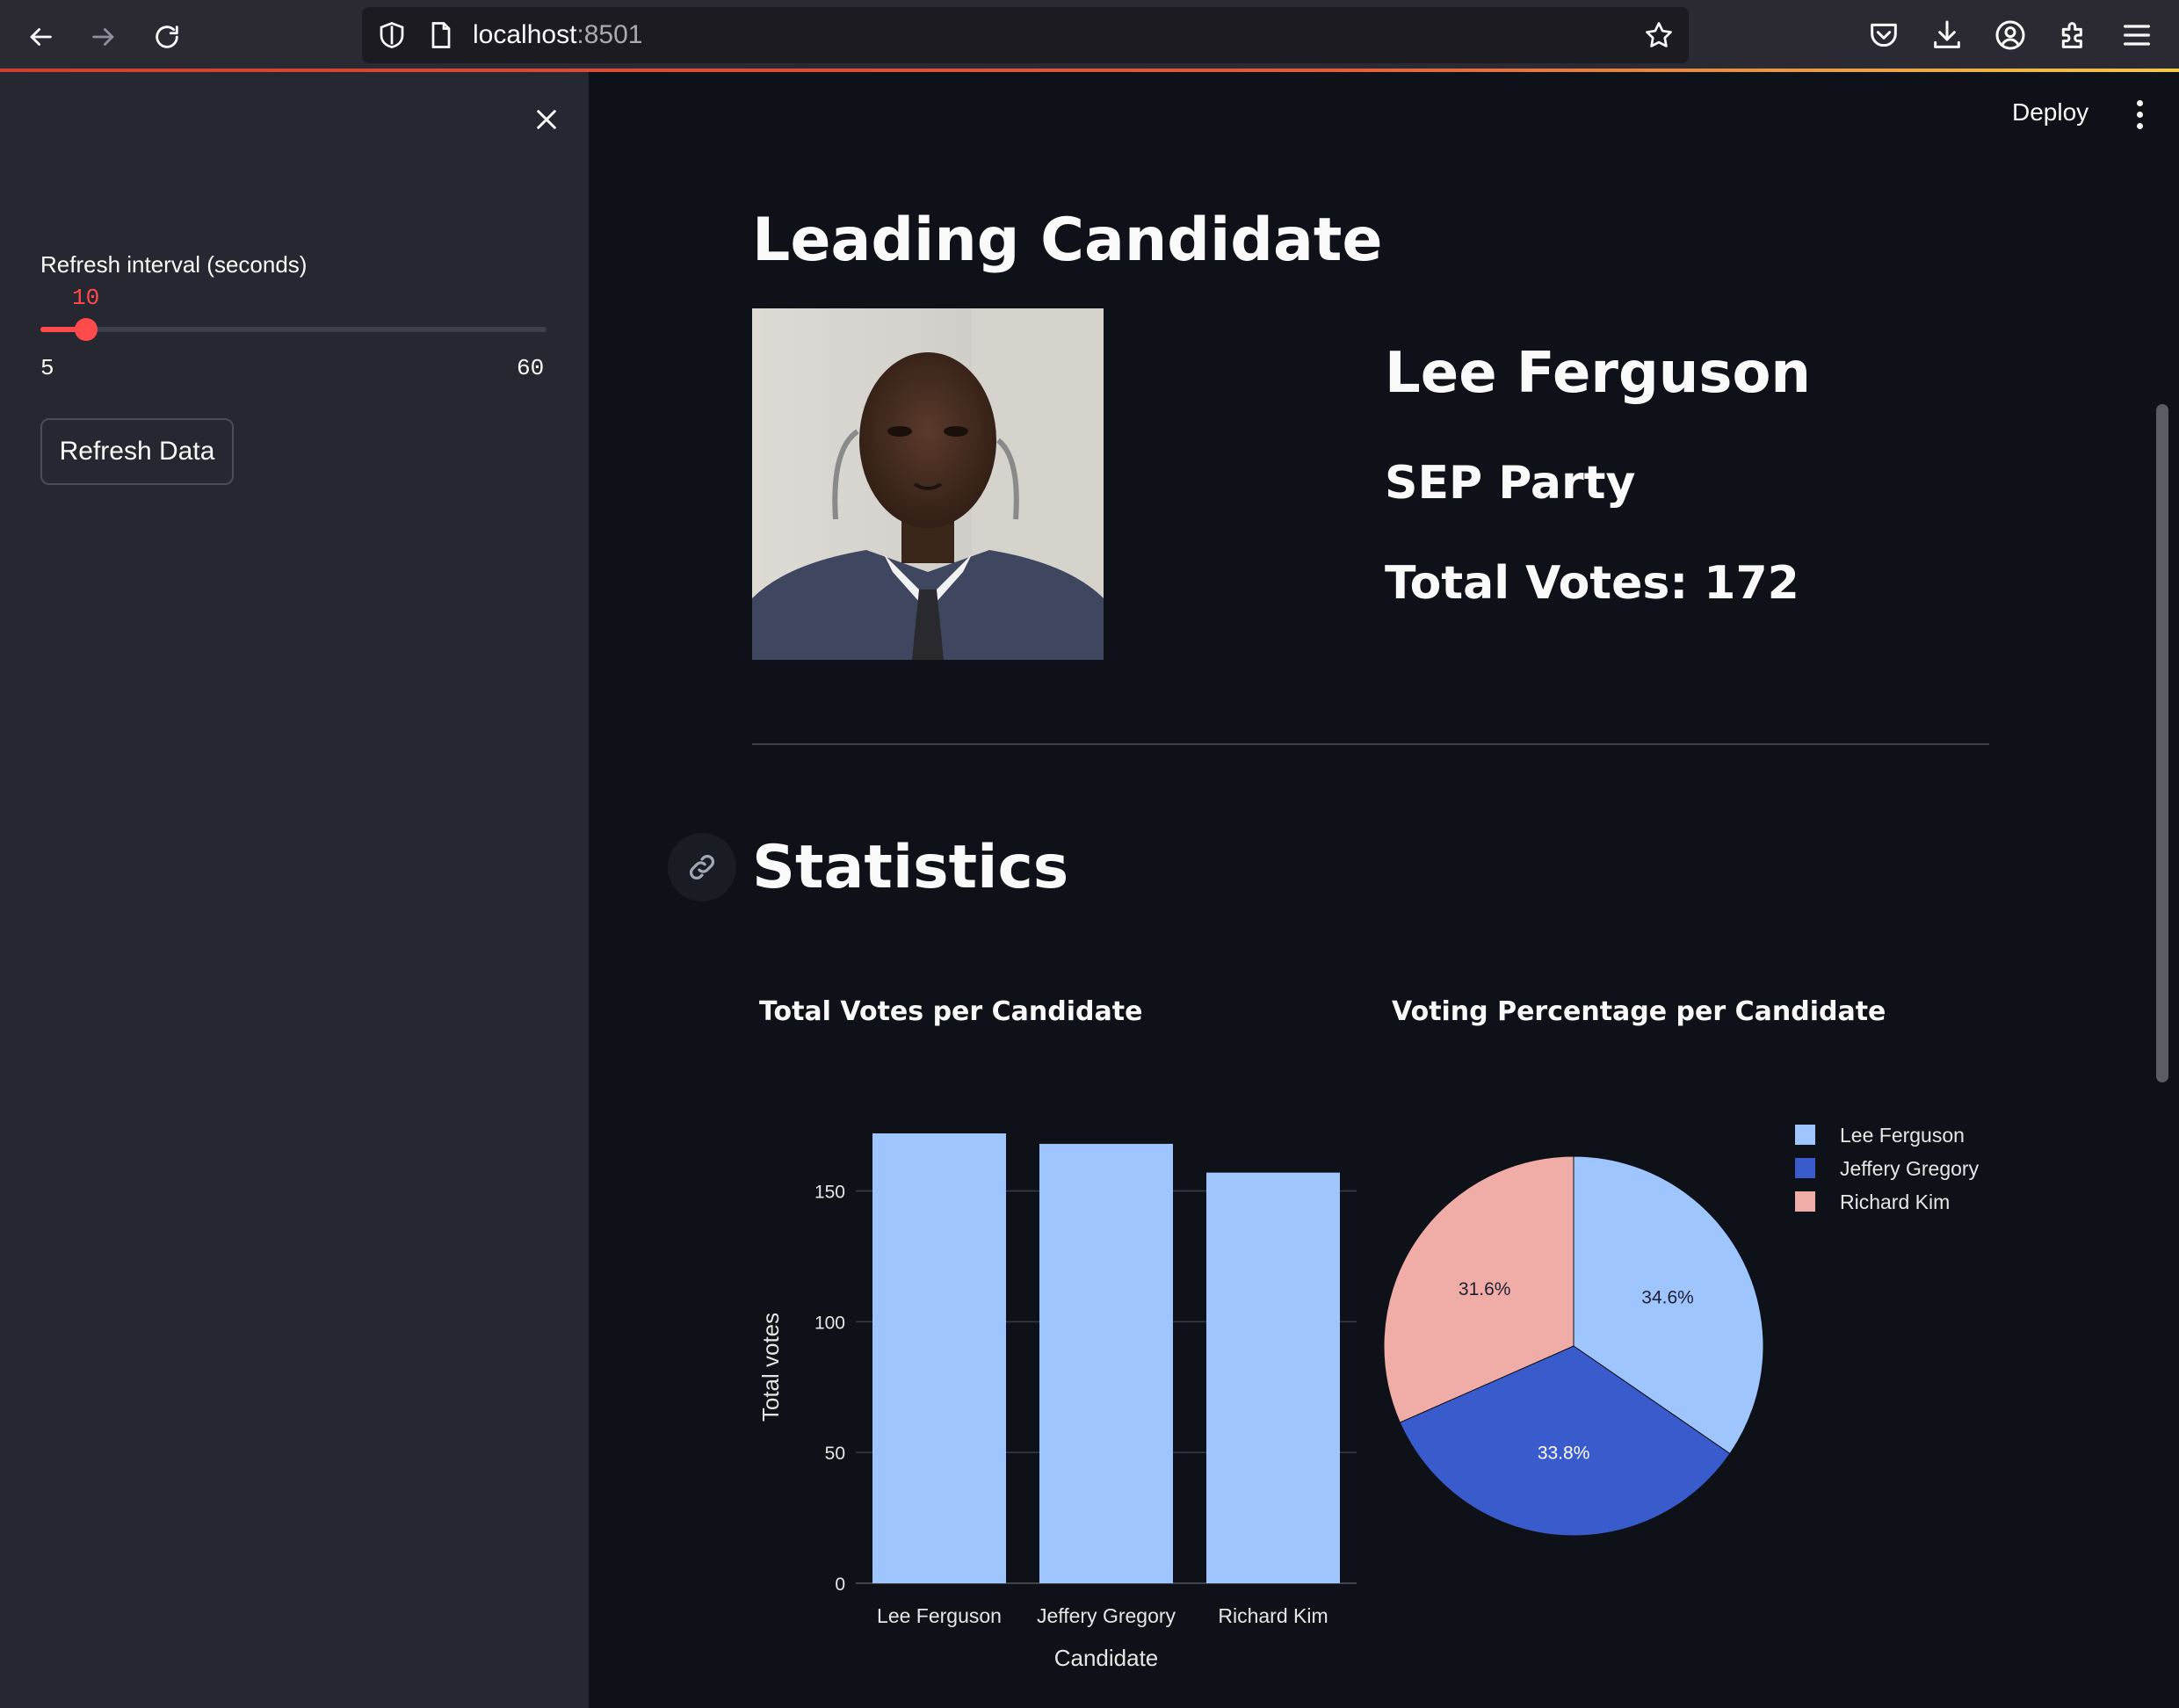  Describe the element at coordinates (47, 368) in the screenshot. I see `slider-min-label: 5` at that location.